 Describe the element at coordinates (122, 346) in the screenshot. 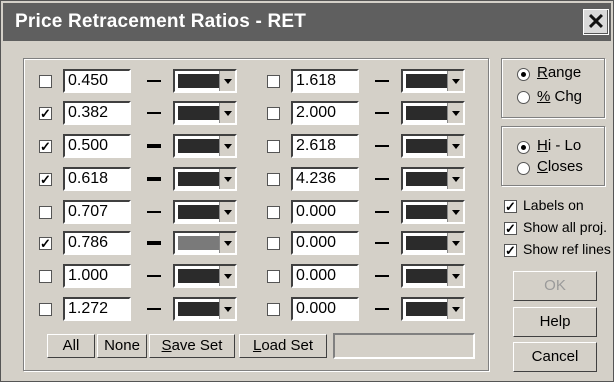

I see `none-button: None` at that location.